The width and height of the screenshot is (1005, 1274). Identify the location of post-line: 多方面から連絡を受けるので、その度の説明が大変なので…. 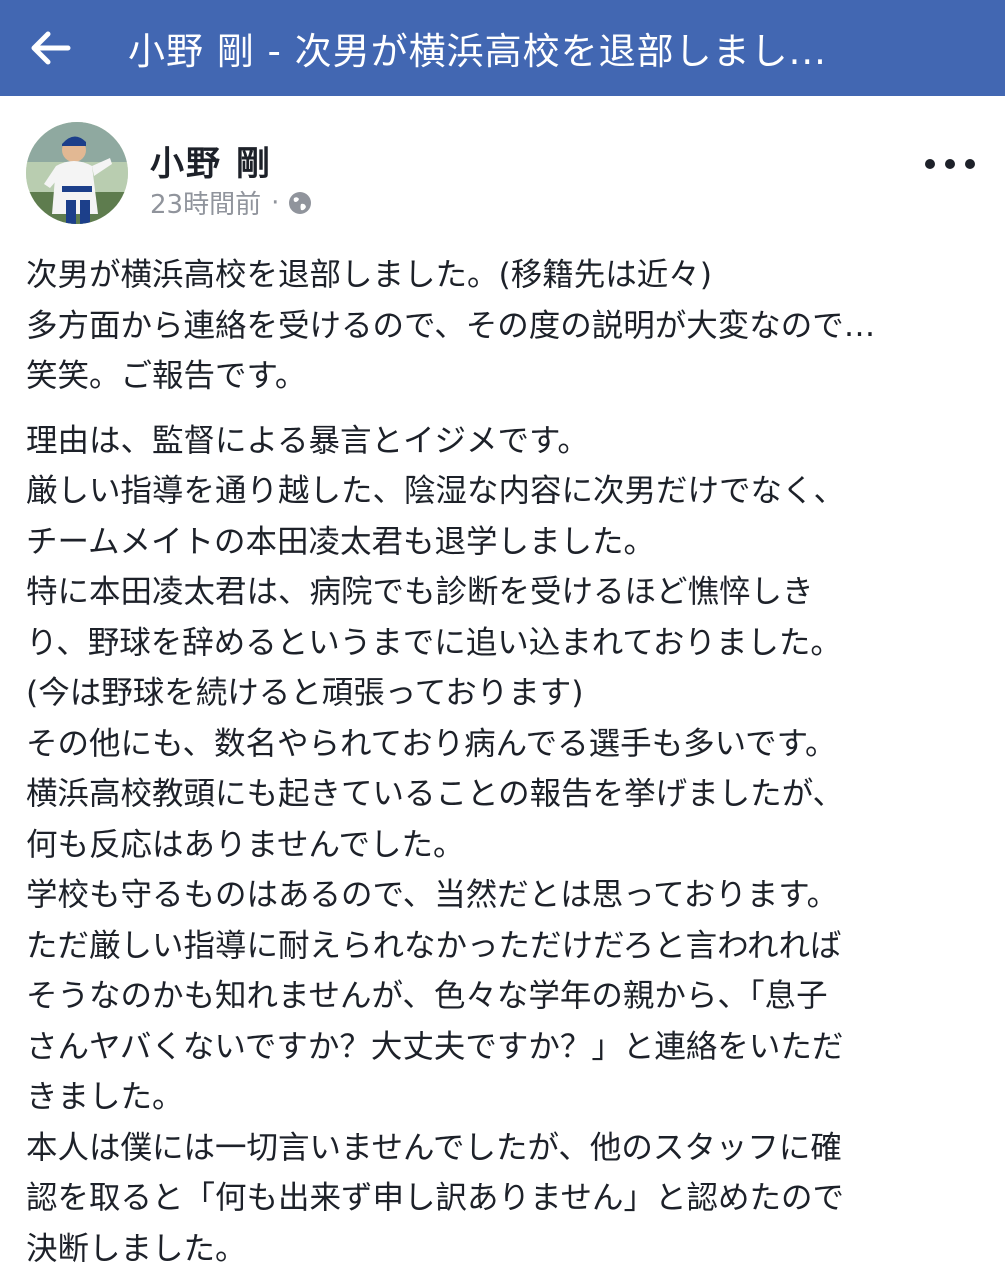
(506, 326).